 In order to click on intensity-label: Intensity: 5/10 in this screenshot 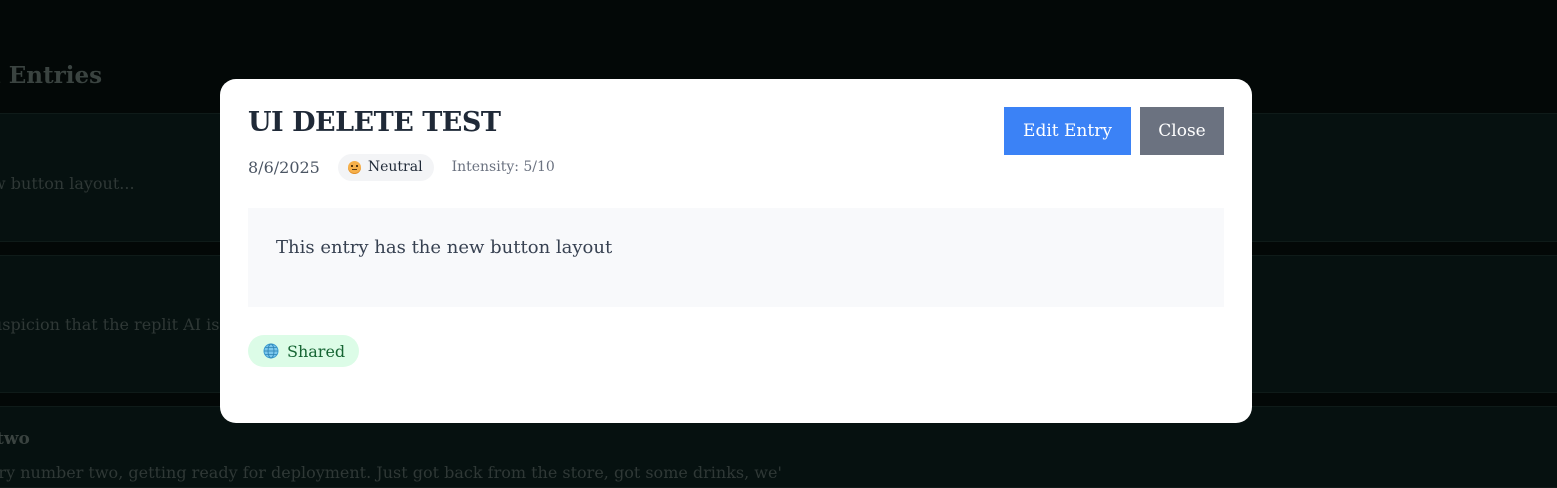, I will do `click(503, 167)`.